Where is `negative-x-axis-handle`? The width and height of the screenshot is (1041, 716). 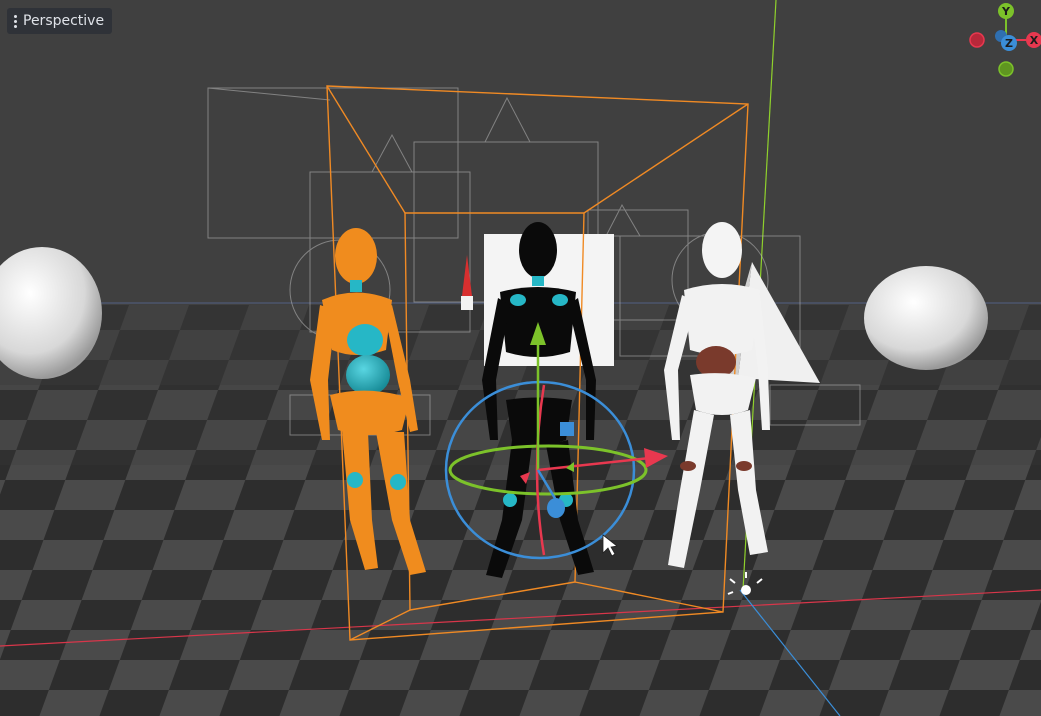
negative-x-axis-handle is located at coordinates (977, 40).